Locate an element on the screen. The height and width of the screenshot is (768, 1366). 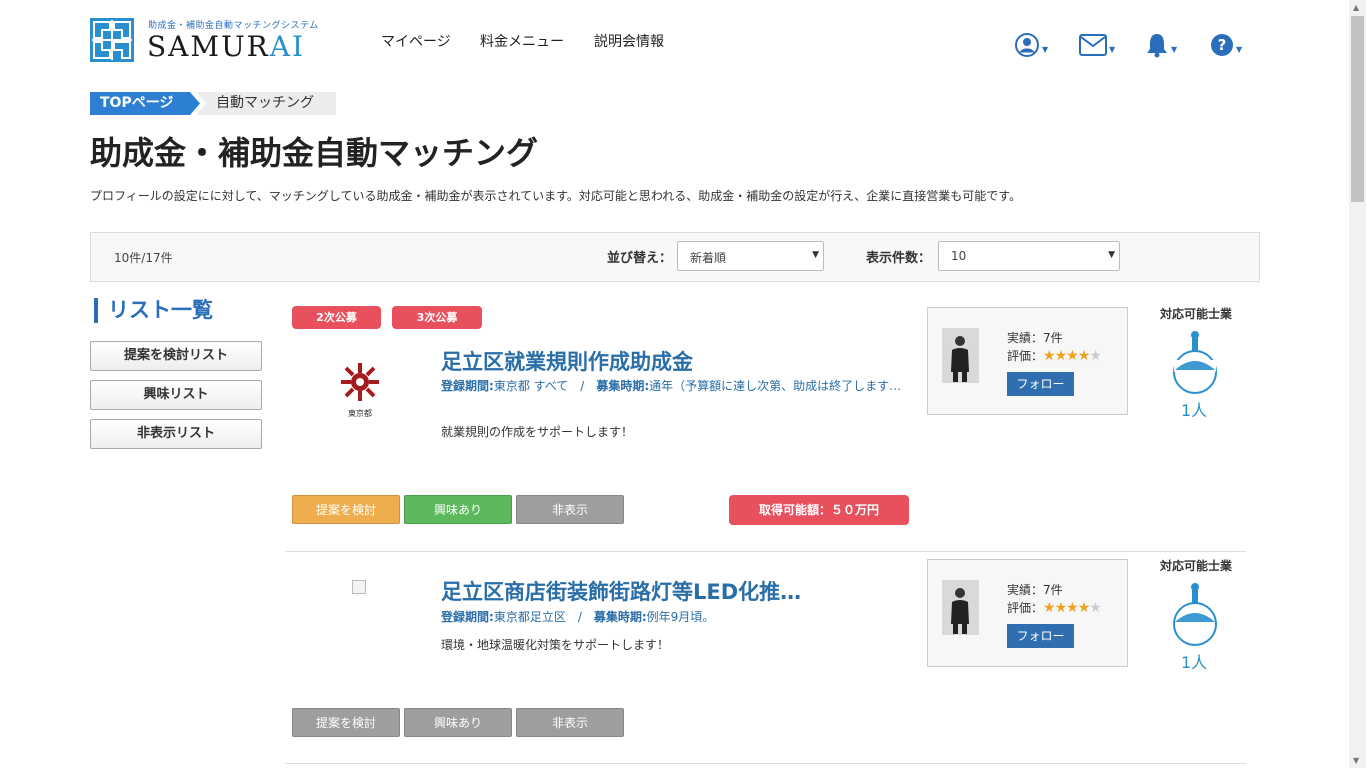
hidden-list-button: 非表示リスト is located at coordinates (176, 434).